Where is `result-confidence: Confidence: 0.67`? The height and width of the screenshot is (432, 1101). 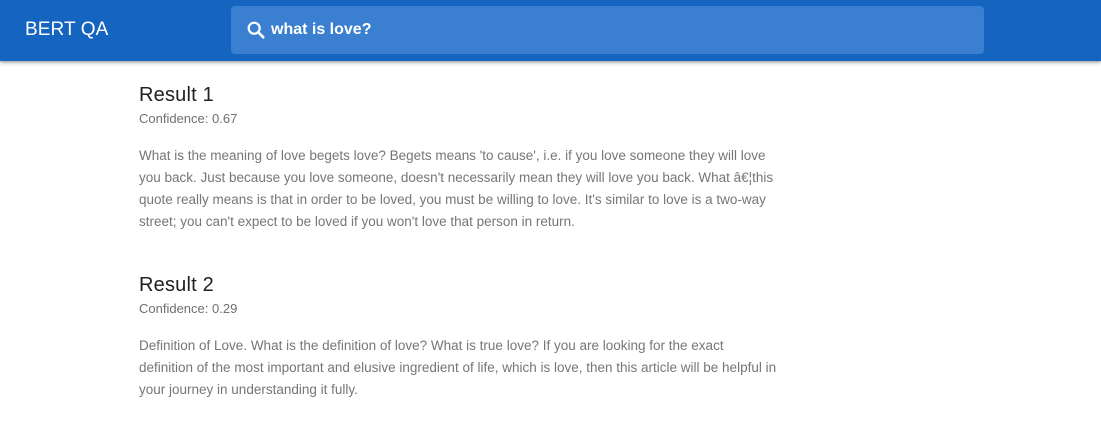
result-confidence: Confidence: 0.67 is located at coordinates (188, 118).